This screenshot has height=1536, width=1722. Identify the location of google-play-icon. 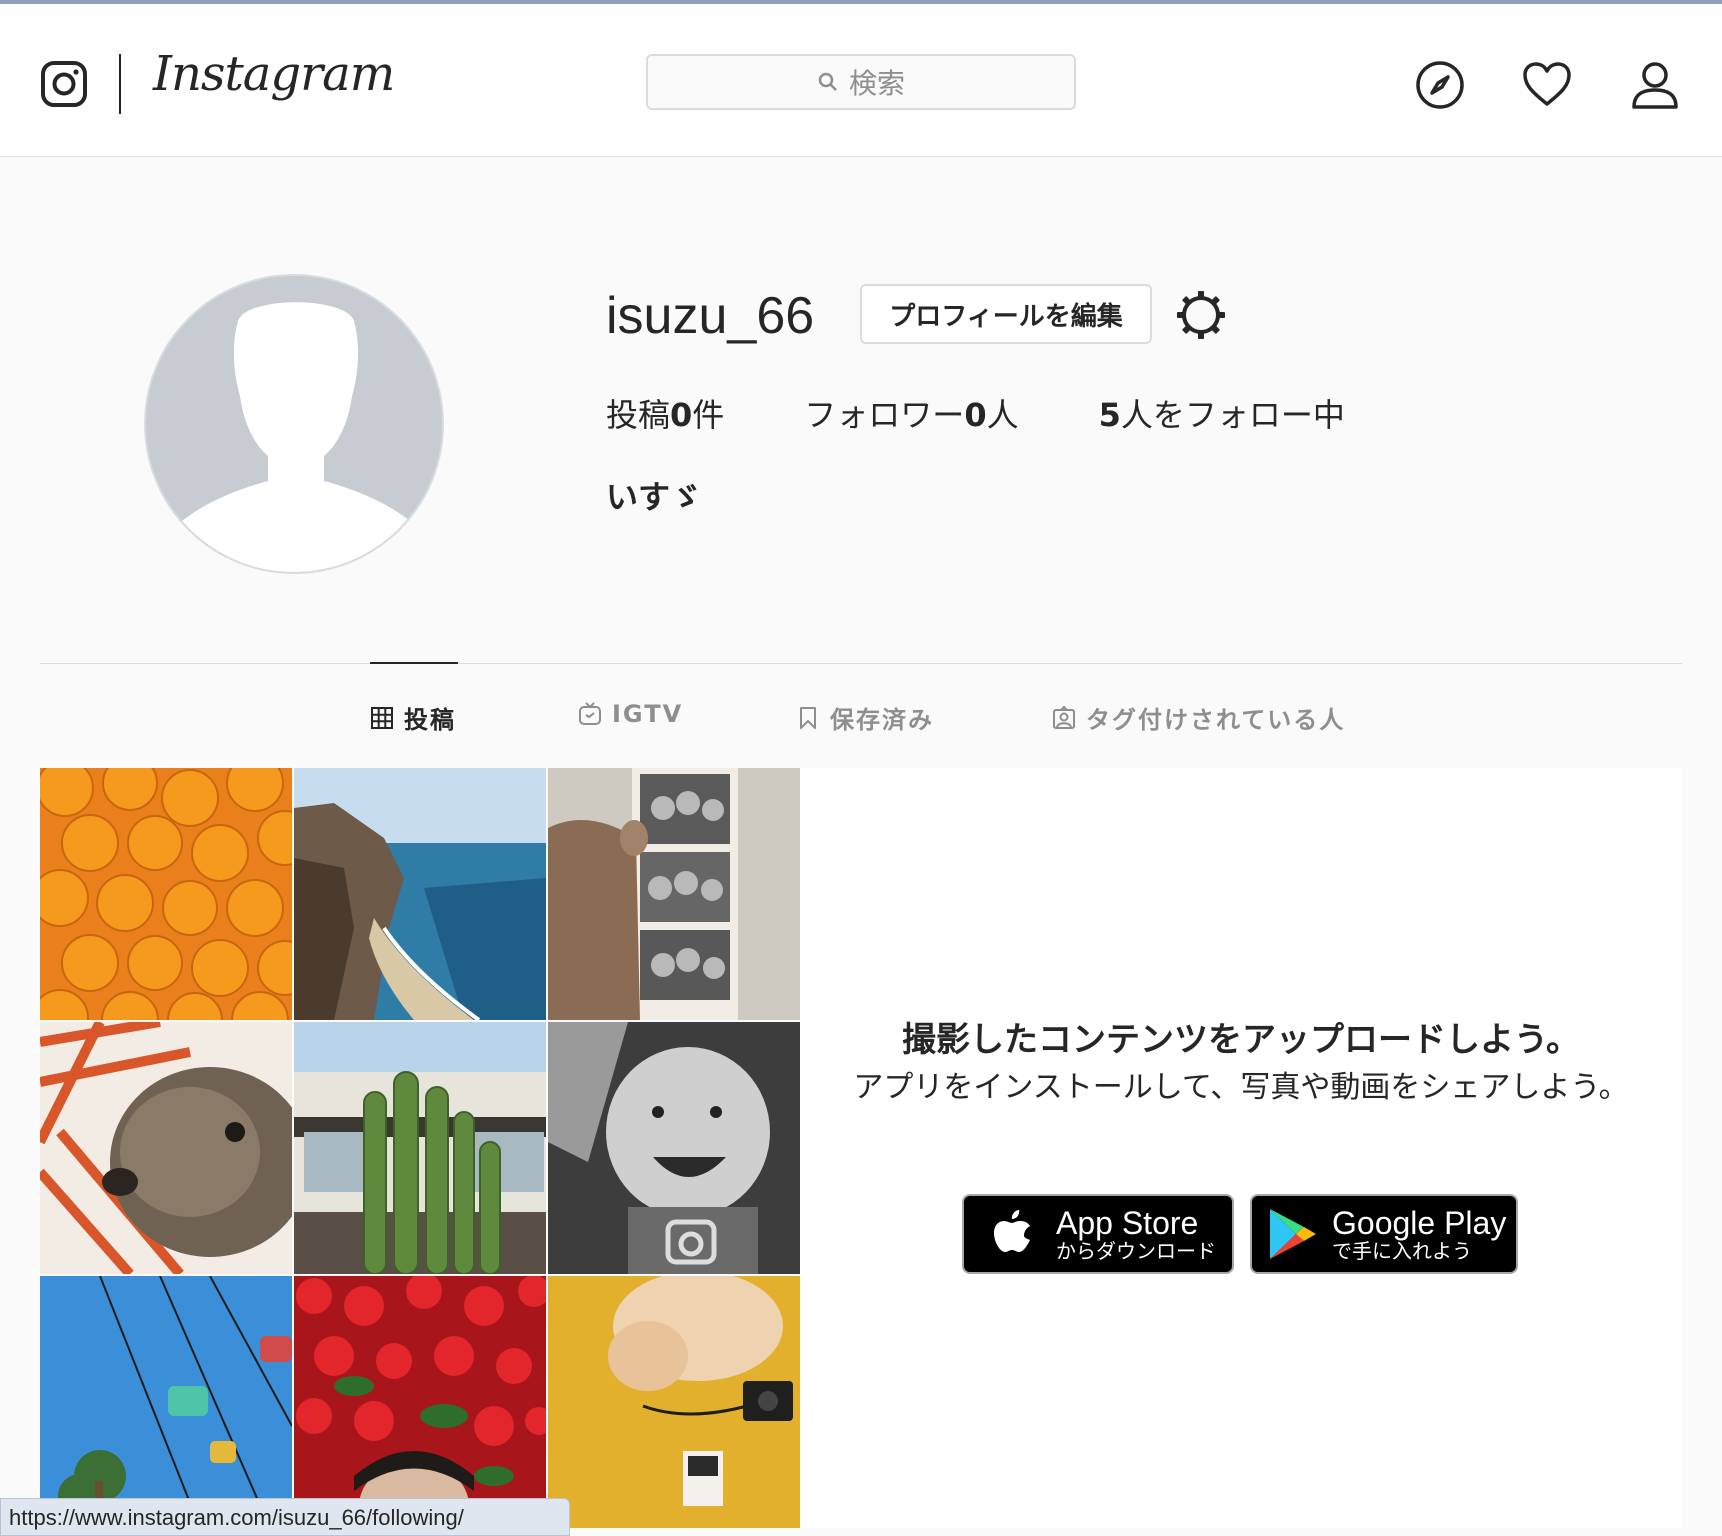
(1293, 1234).